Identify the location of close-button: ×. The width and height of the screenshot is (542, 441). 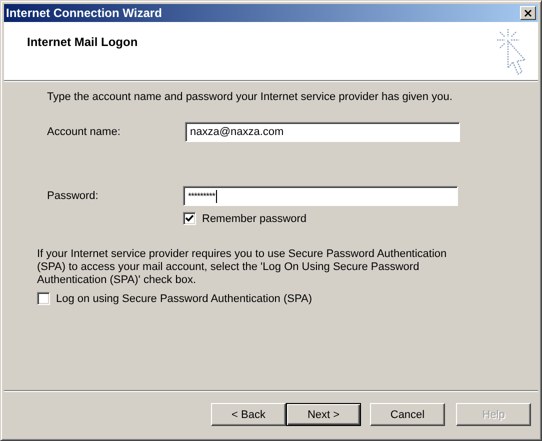
(528, 13).